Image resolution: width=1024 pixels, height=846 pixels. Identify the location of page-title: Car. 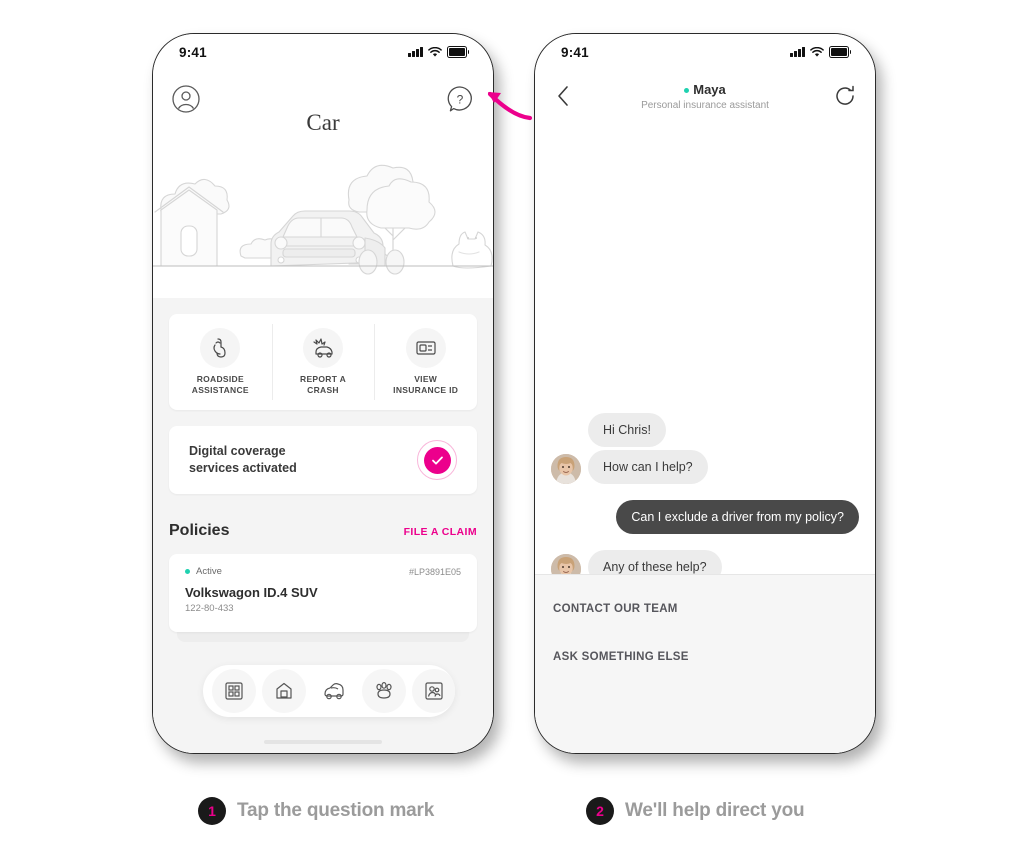
(323, 122).